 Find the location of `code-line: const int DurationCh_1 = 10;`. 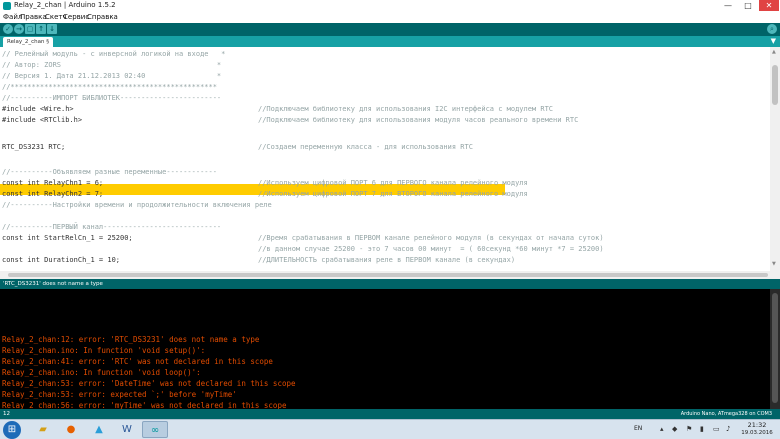

code-line: const int DurationCh_1 = 10; is located at coordinates (61, 260).